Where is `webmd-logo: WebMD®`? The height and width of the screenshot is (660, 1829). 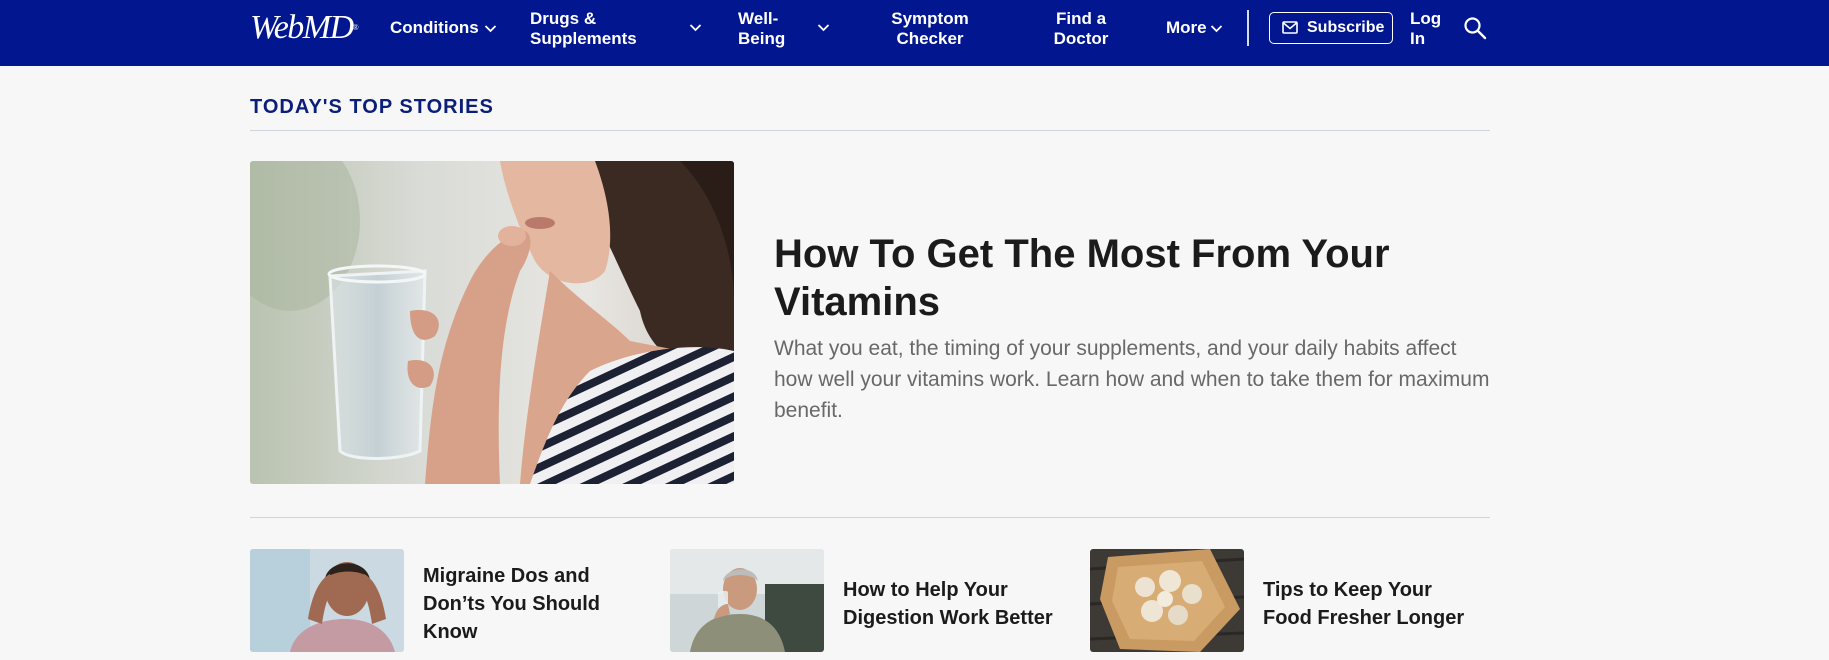 webmd-logo: WebMD® is located at coordinates (304, 27).